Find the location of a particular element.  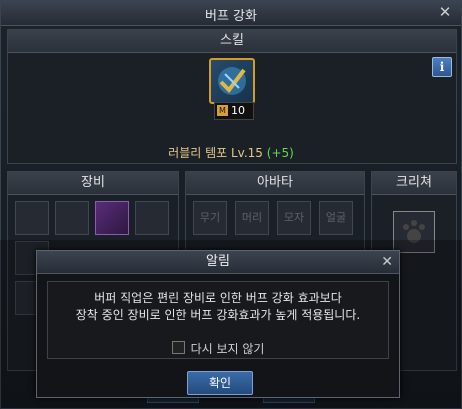

skill-name-line: 러블리 템포 Lv.15 (+5) is located at coordinates (231, 152).